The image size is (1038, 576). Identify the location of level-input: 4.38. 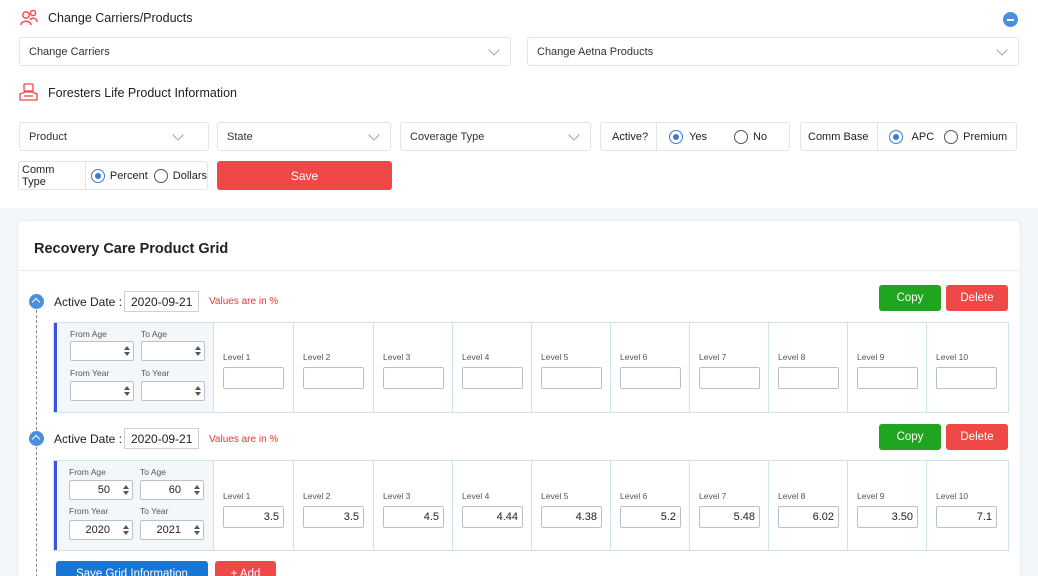
(571, 517).